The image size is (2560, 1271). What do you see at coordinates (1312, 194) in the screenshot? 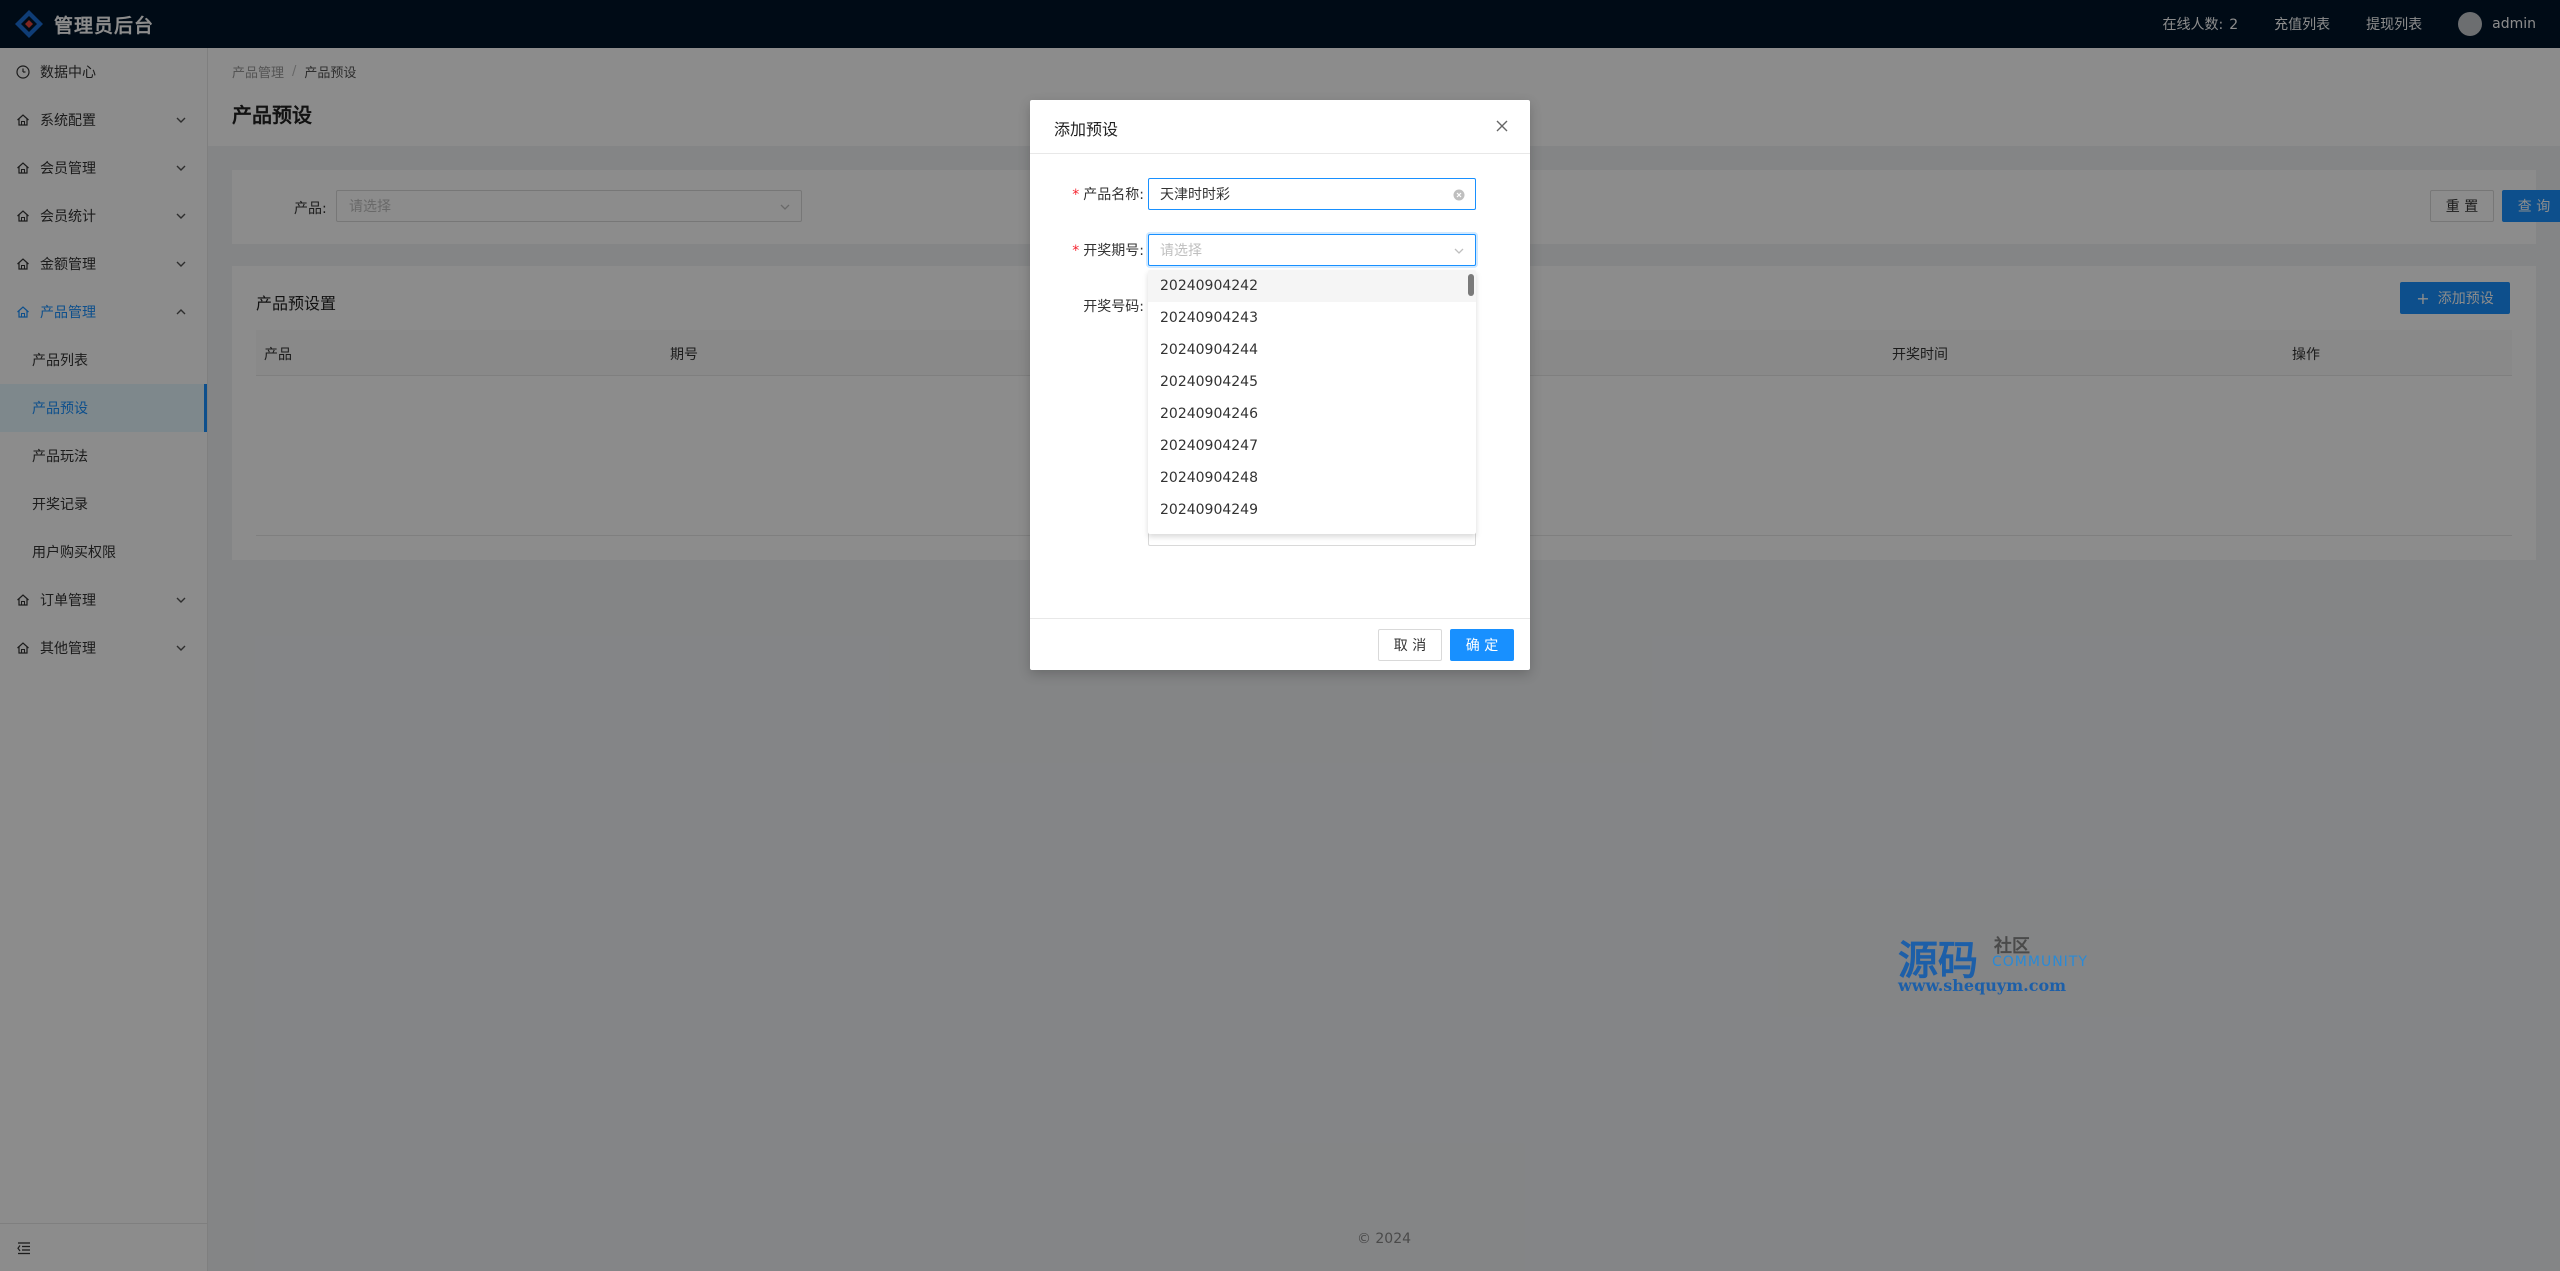
I see `product-name-select: 天津时时彩` at bounding box center [1312, 194].